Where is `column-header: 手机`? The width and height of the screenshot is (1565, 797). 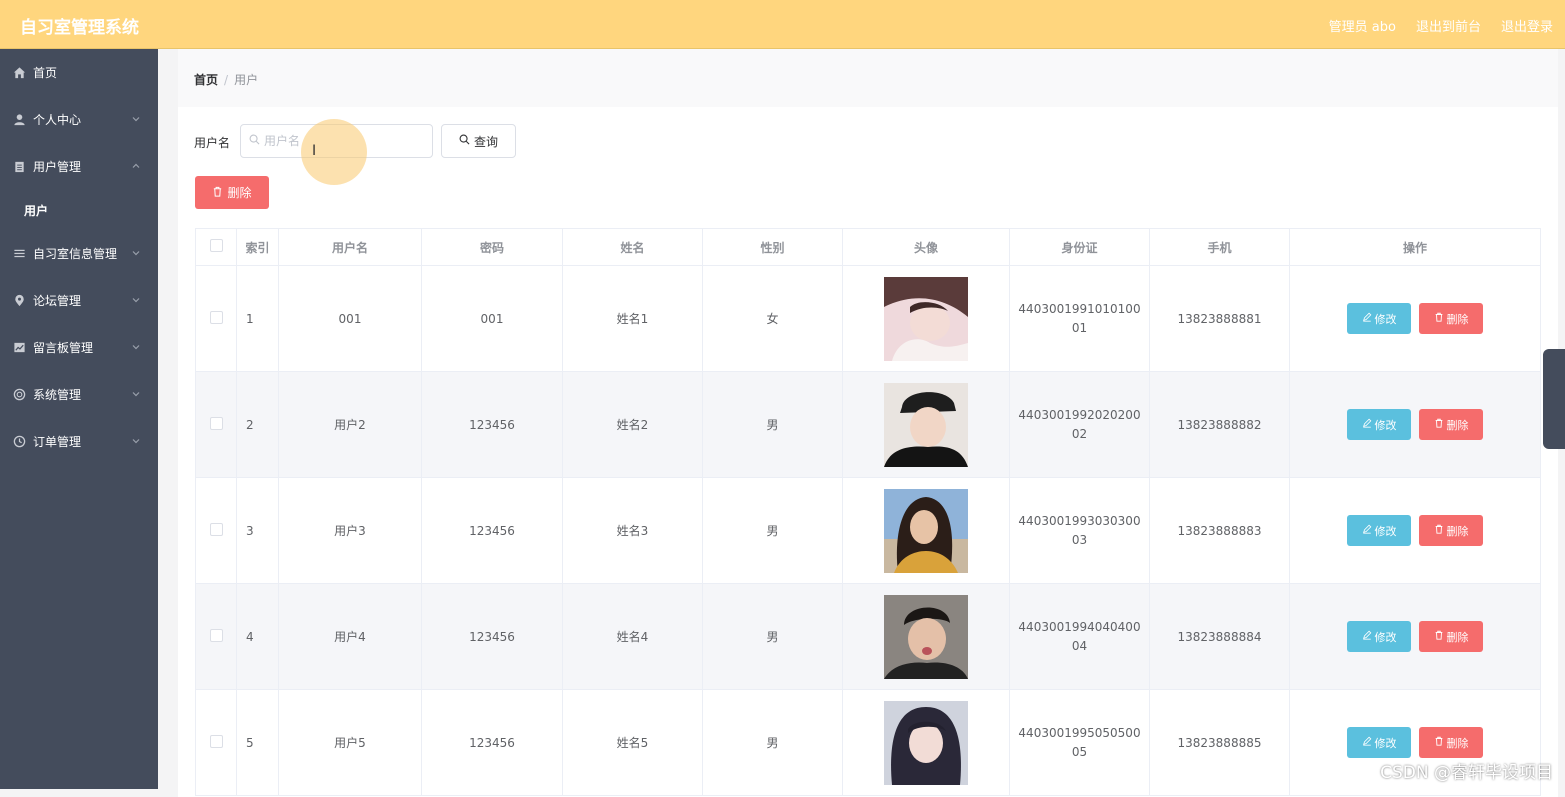 column-header: 手机 is located at coordinates (1219, 247).